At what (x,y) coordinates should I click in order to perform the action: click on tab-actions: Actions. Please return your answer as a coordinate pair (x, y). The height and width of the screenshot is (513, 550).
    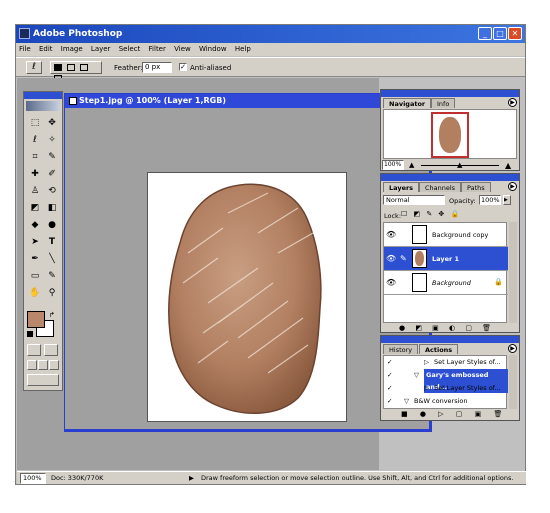
    Looking at the image, I should click on (439, 349).